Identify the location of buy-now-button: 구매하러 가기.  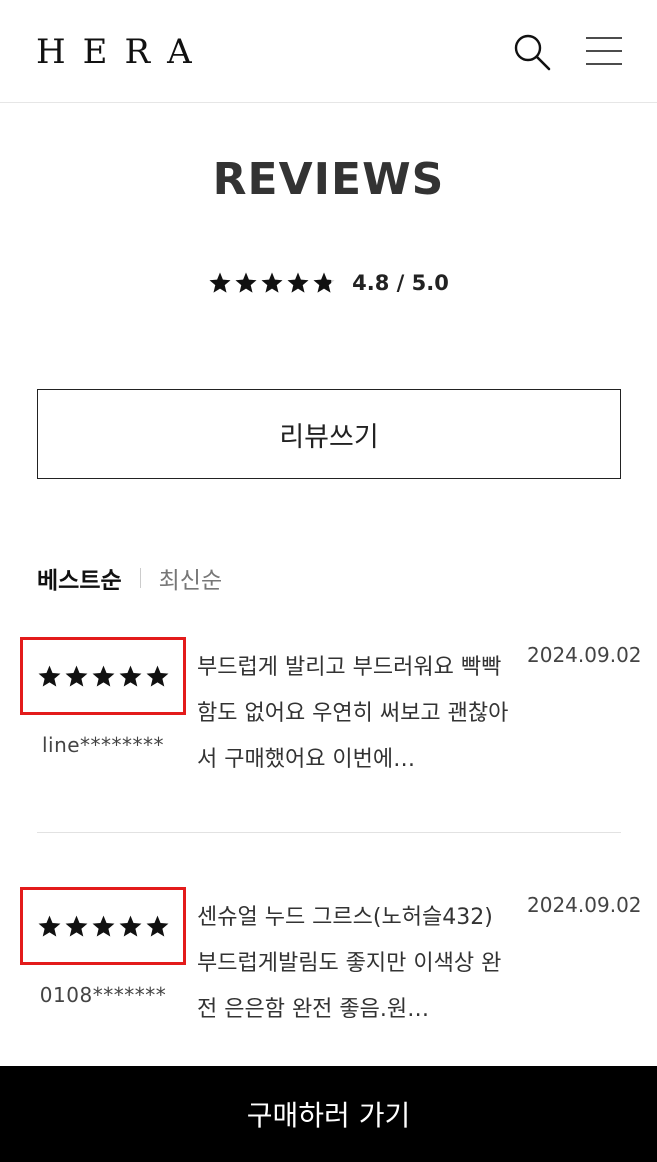
(328, 1114).